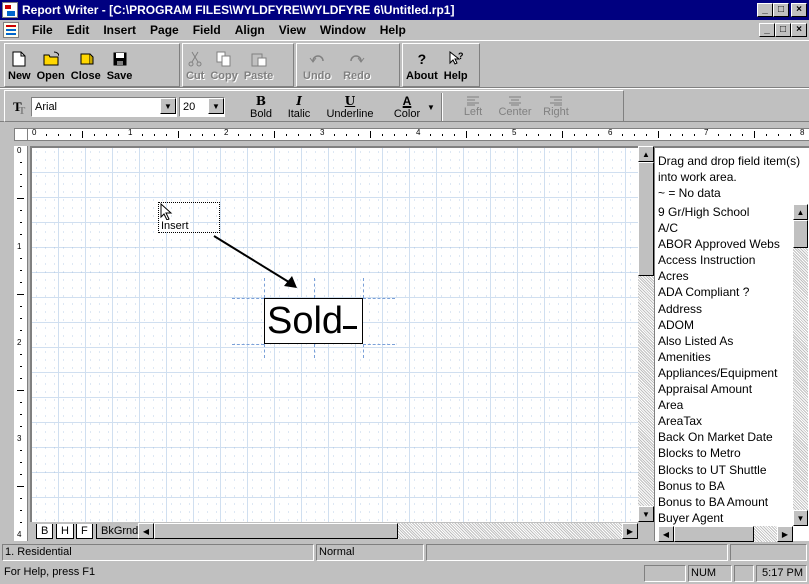  I want to click on scroll-down-arrow-icon: ▼, so click(646, 514).